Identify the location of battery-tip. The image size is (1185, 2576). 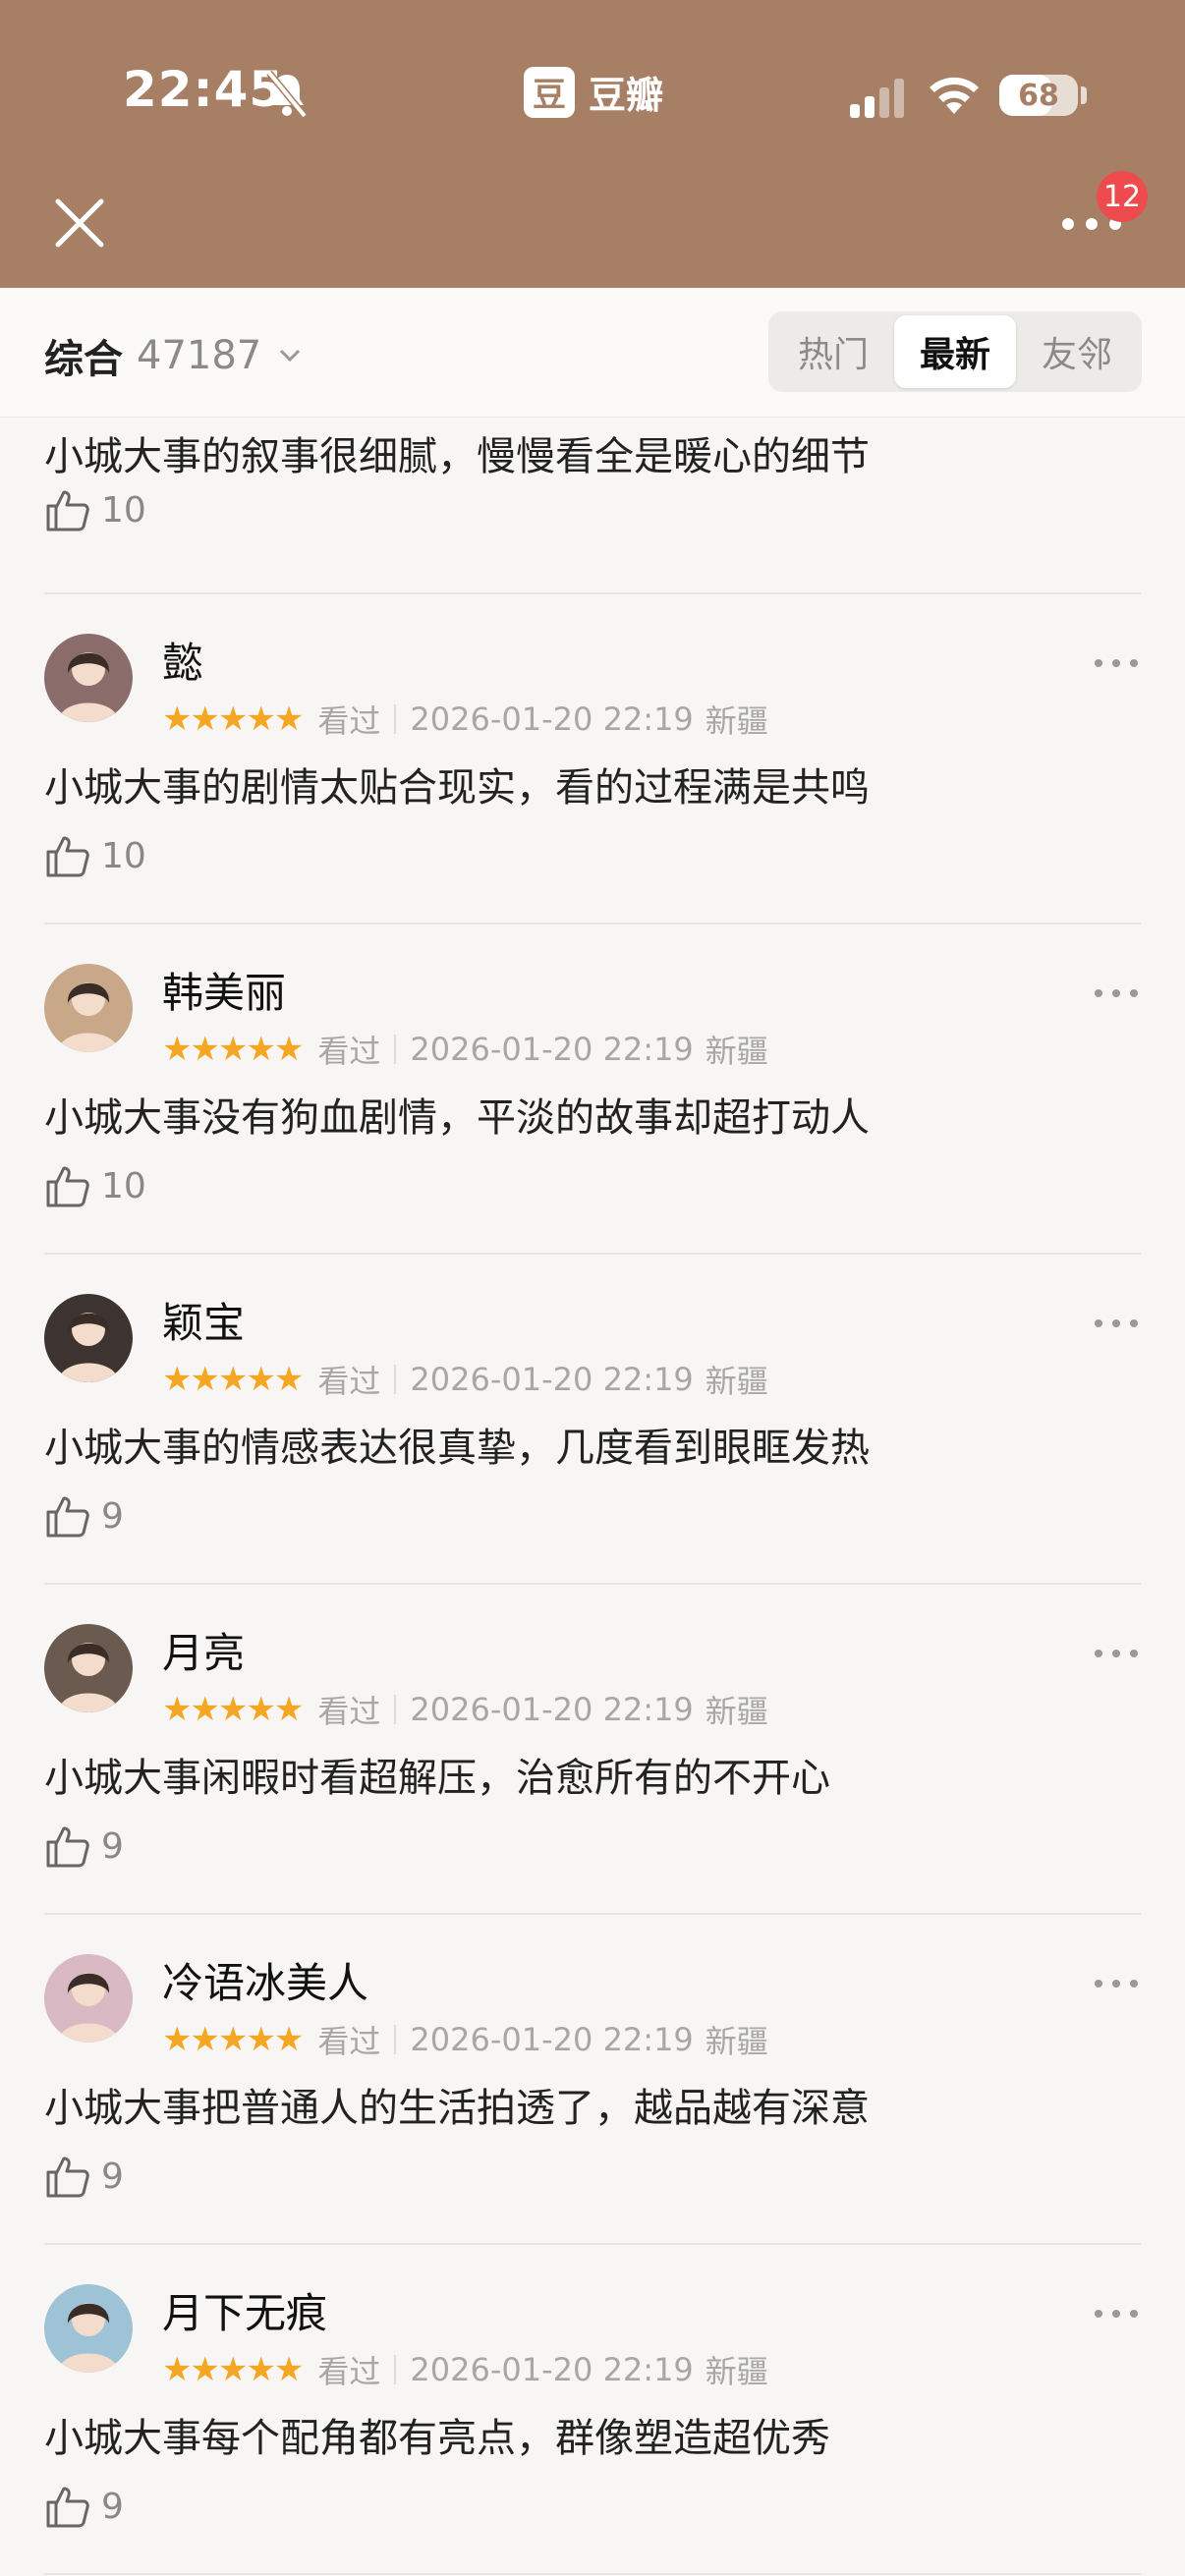
(1084, 95).